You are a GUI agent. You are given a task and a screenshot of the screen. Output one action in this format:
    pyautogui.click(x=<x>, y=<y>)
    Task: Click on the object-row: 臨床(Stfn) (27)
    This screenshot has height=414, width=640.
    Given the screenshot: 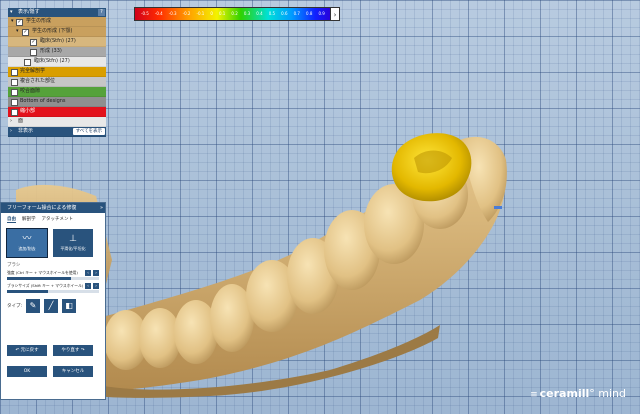 What is the action you would take?
    pyautogui.click(x=57, y=62)
    